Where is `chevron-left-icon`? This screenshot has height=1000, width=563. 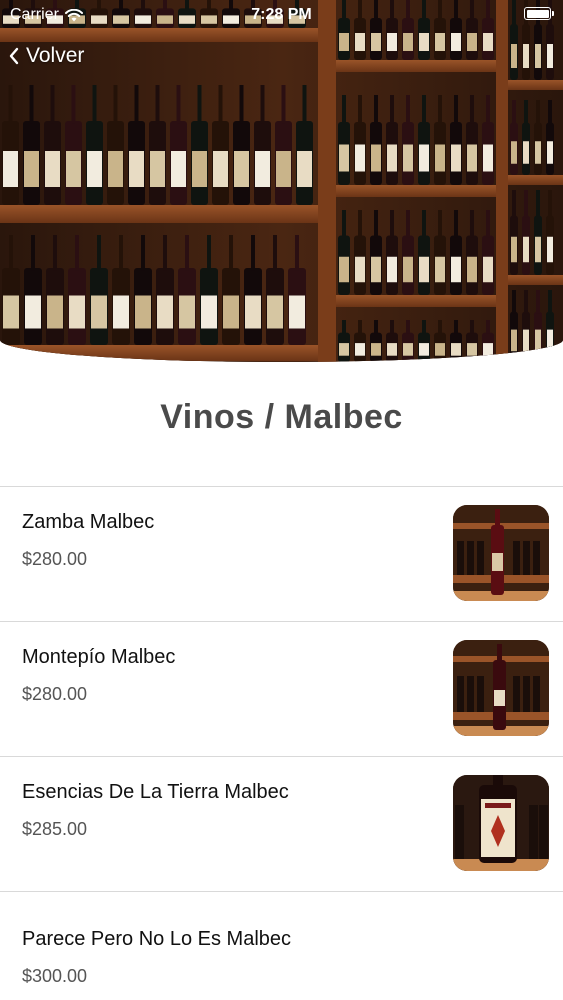 chevron-left-icon is located at coordinates (14, 56).